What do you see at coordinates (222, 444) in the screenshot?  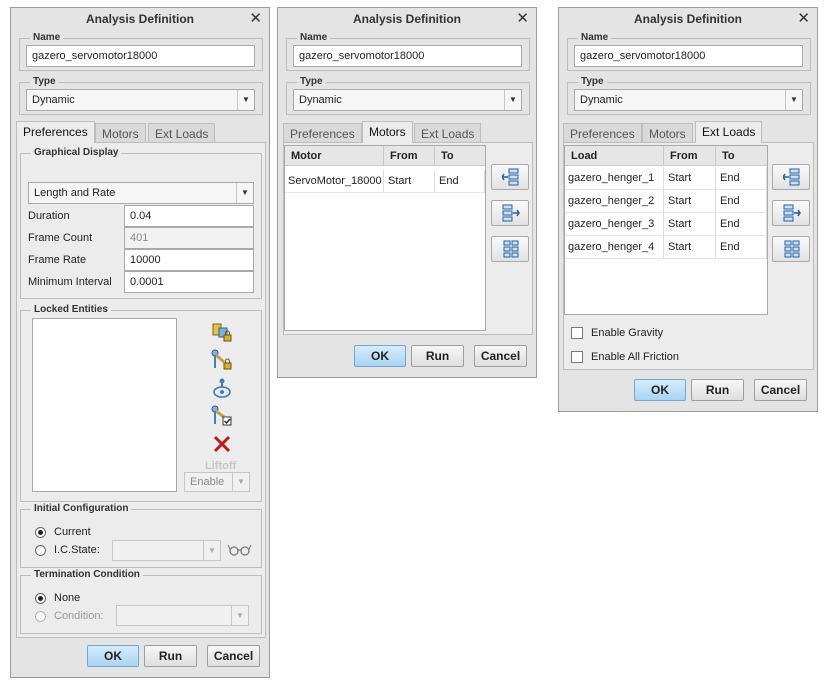 I see `delete-icon` at bounding box center [222, 444].